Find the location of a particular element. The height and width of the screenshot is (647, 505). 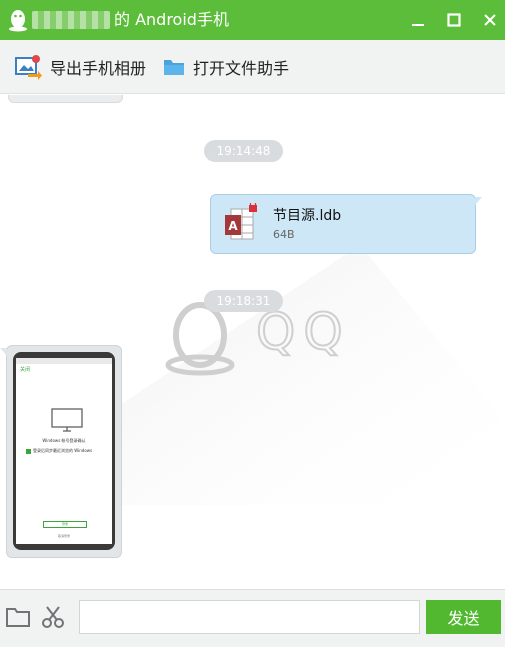

previous-message-bubble is located at coordinates (65, 99).